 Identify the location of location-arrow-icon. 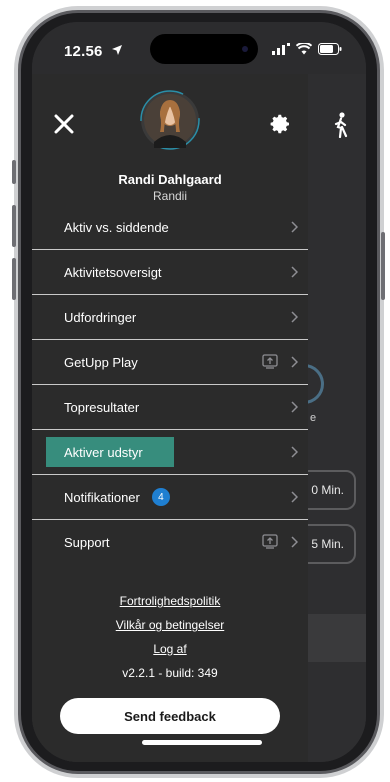
(117, 50).